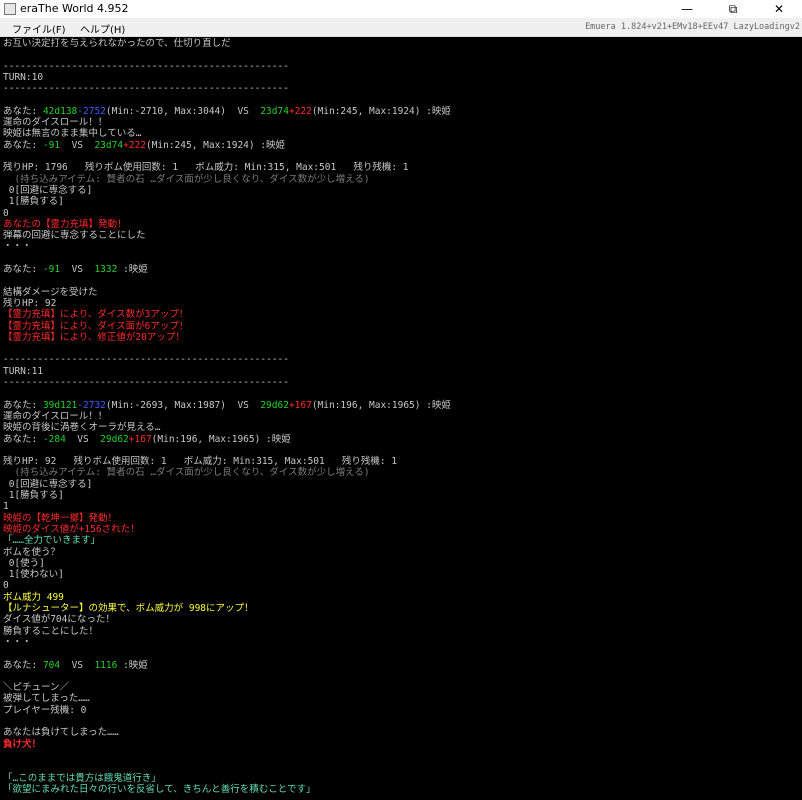 The image size is (802, 800). Describe the element at coordinates (102, 28) in the screenshot. I see `menu-help: ヘルプ(H)` at that location.